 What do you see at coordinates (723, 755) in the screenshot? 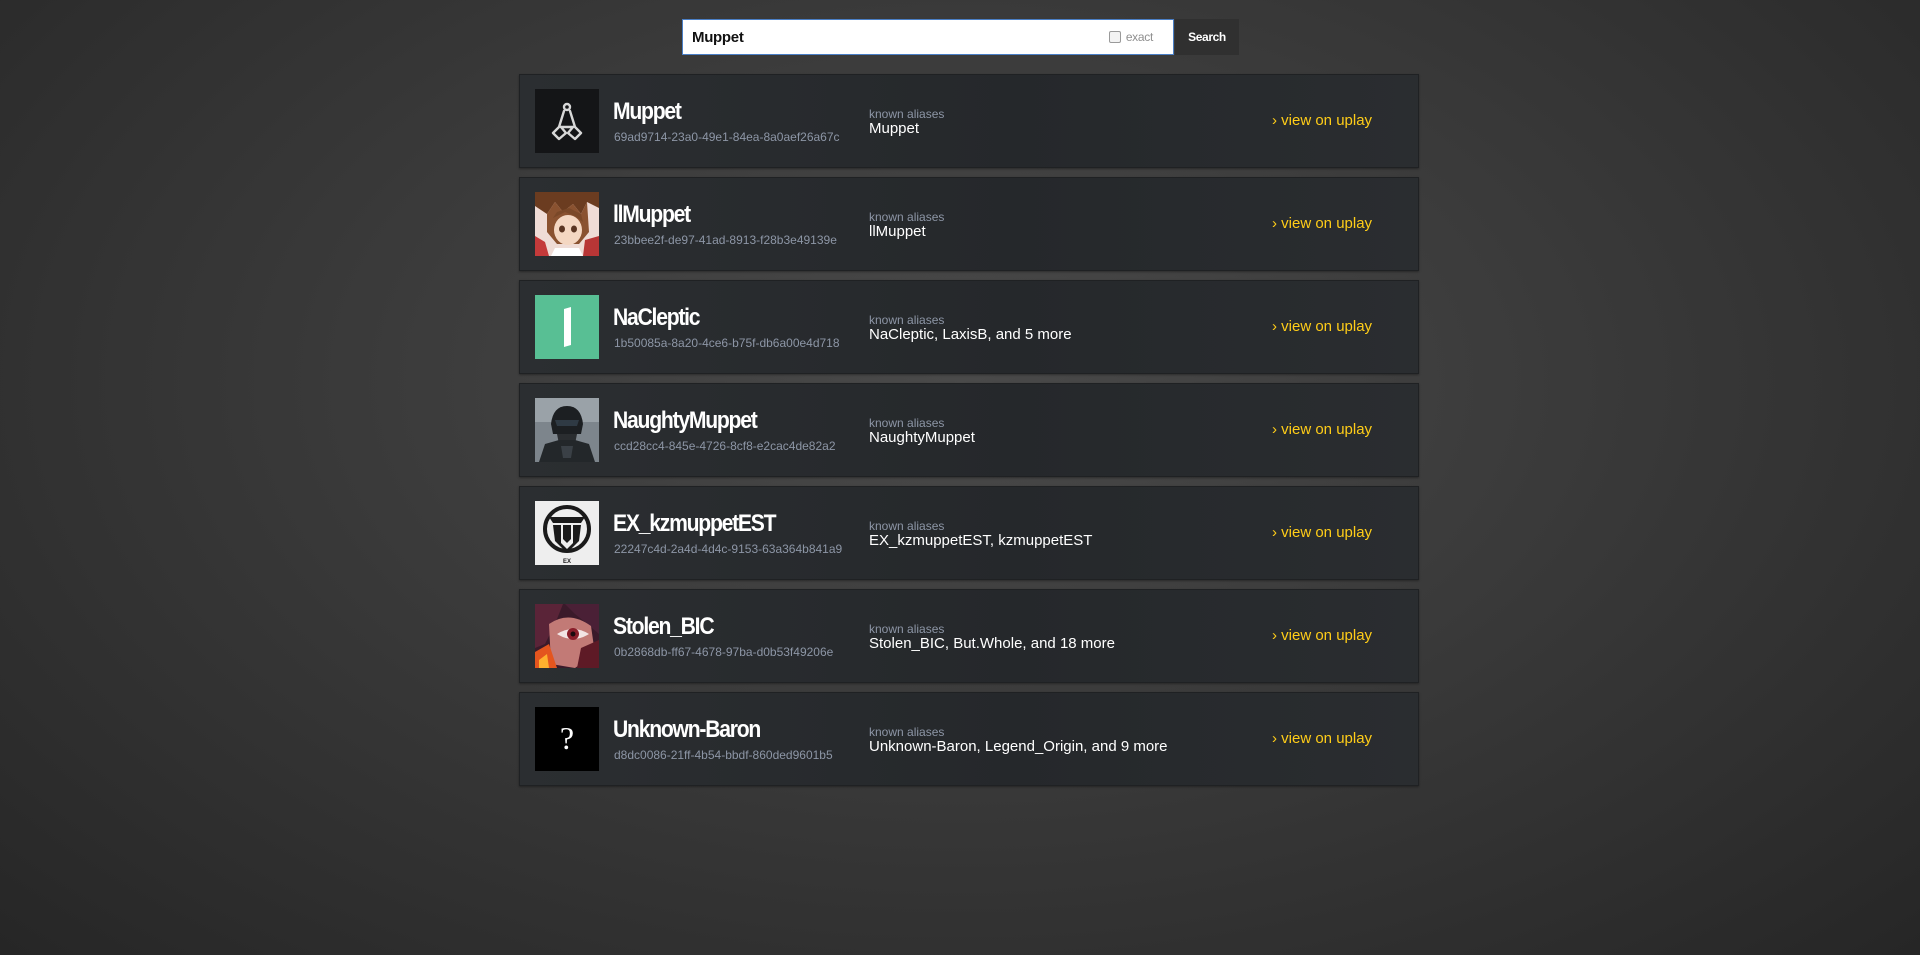
I see `player-id: d8dc0086-21ff-4b54-bbdf-860ded9601b5` at bounding box center [723, 755].